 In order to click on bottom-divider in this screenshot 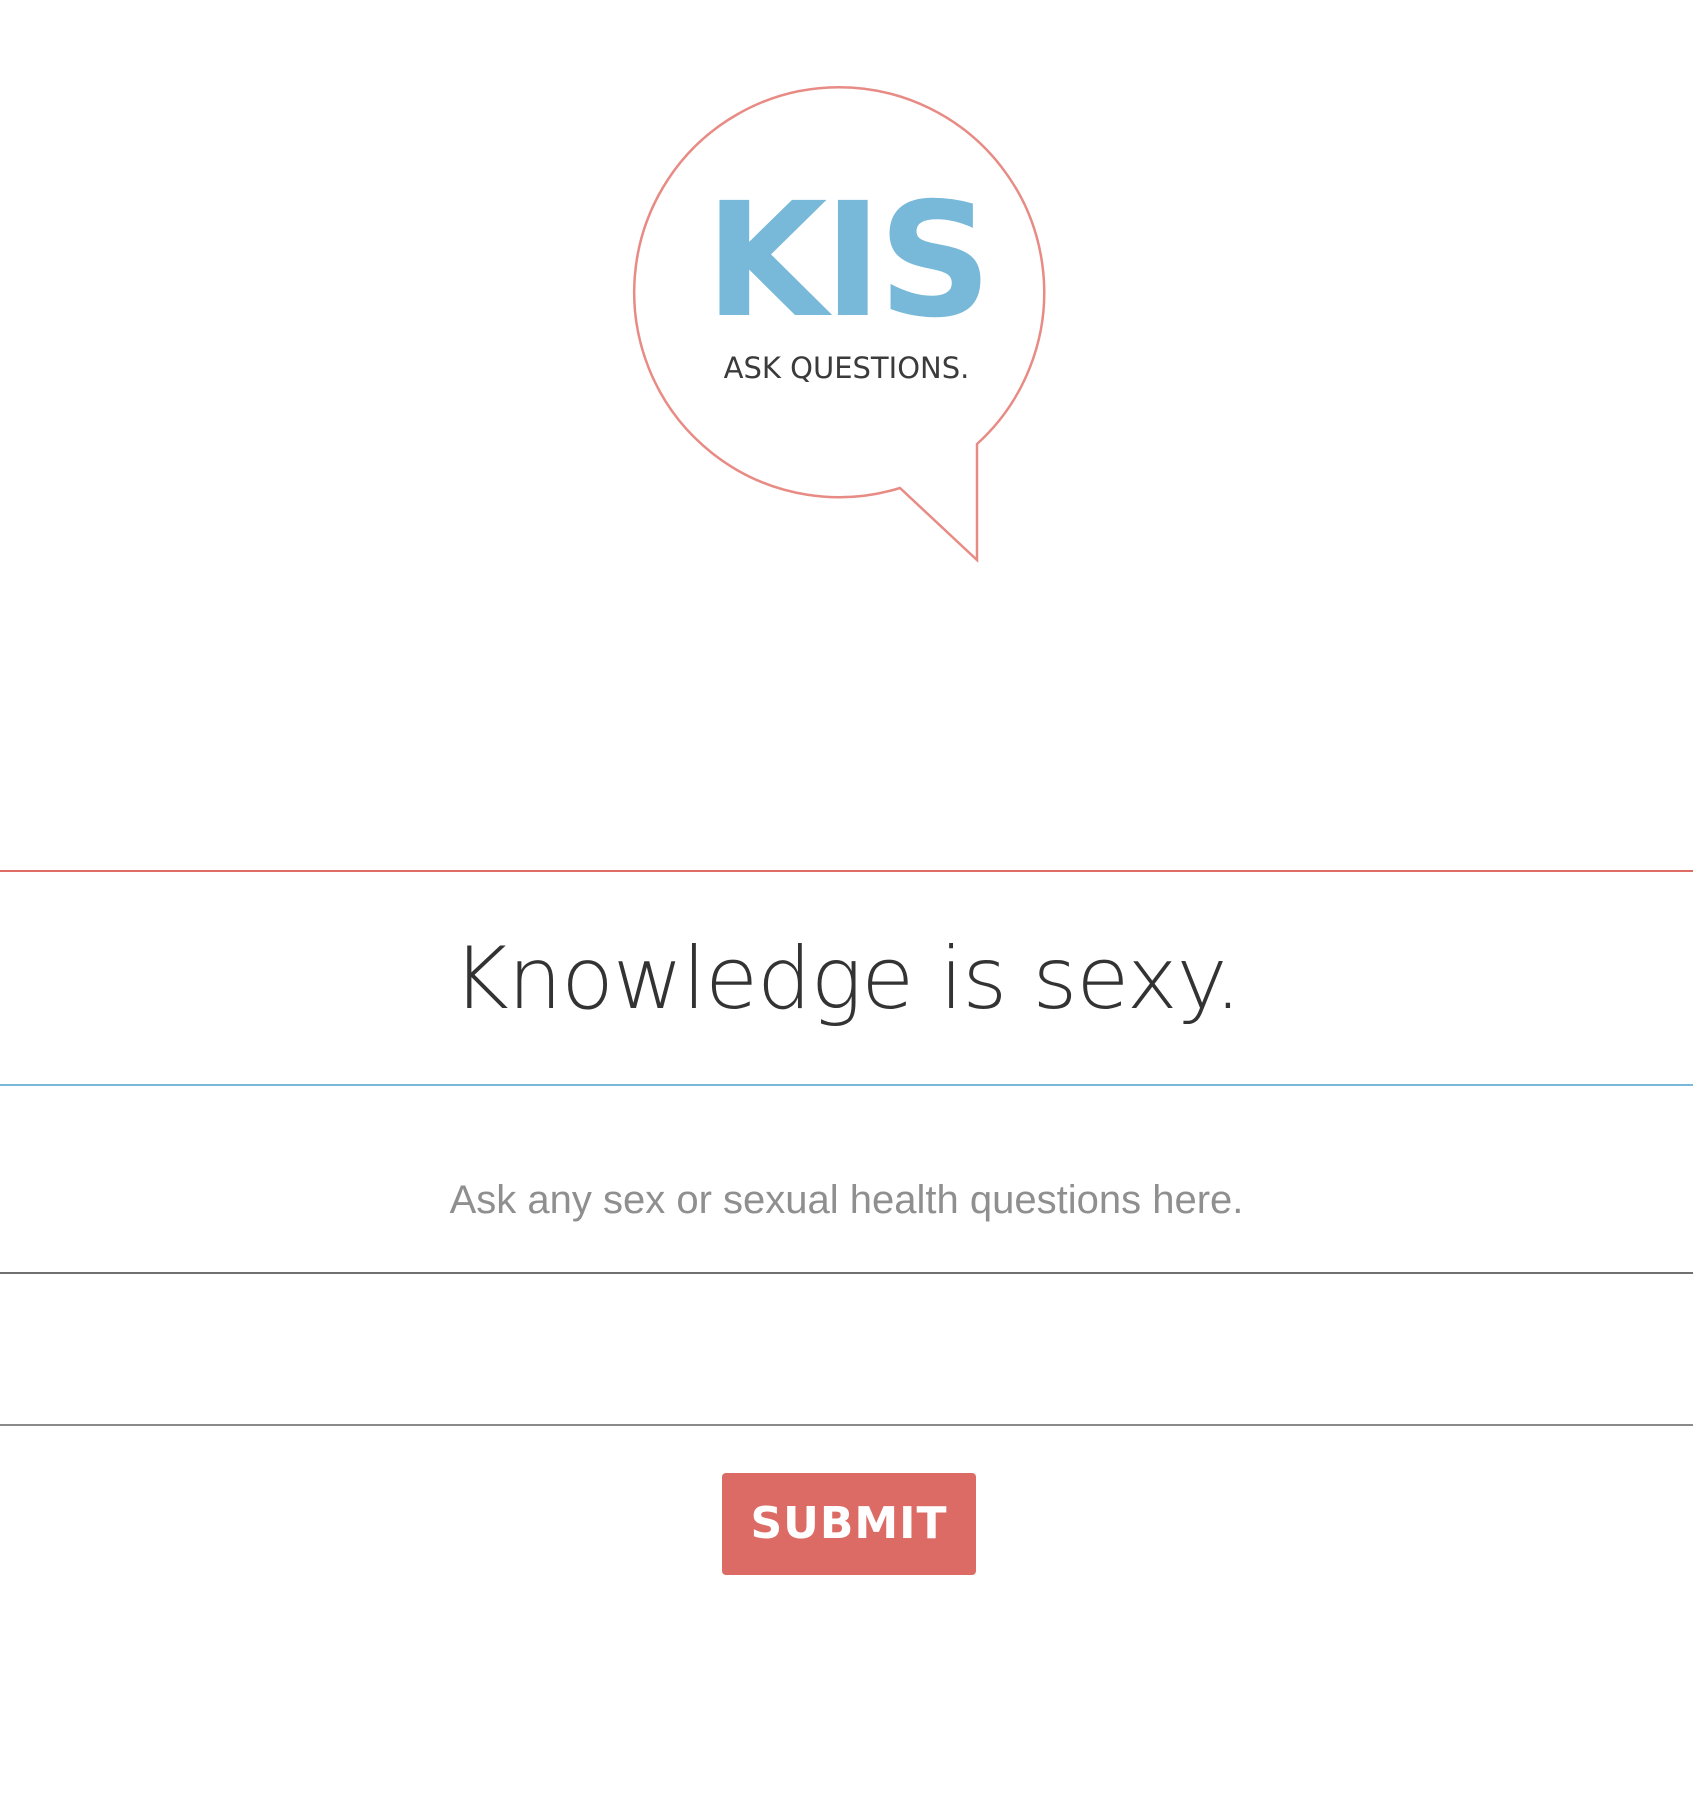, I will do `click(846, 1085)`.